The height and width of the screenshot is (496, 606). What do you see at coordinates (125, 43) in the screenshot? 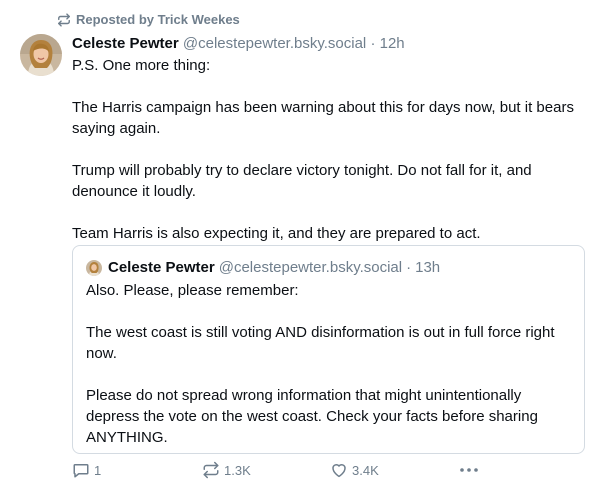
I see `author-name: Celeste Pewter` at bounding box center [125, 43].